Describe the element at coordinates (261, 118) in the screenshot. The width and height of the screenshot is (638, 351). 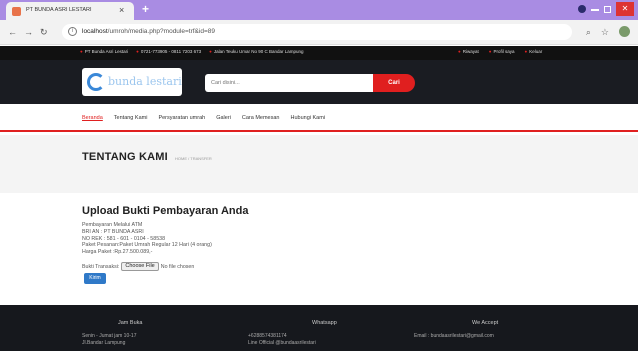
I see `nav-item-cara-memesan: Cara Memesan` at that location.